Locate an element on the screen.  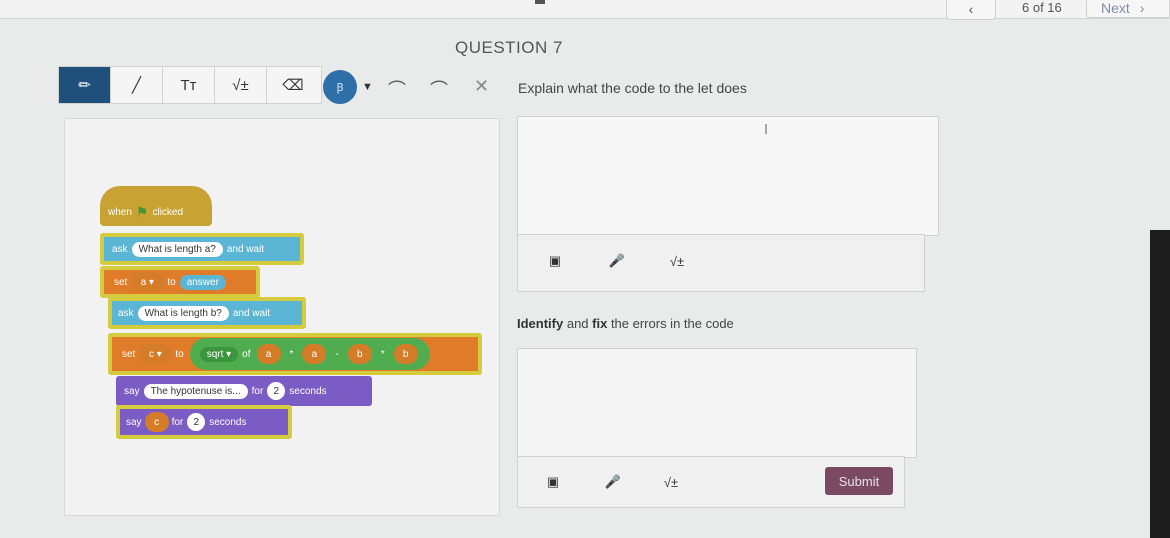
variable-dropdown-a: a ▾ is located at coordinates (147, 282).